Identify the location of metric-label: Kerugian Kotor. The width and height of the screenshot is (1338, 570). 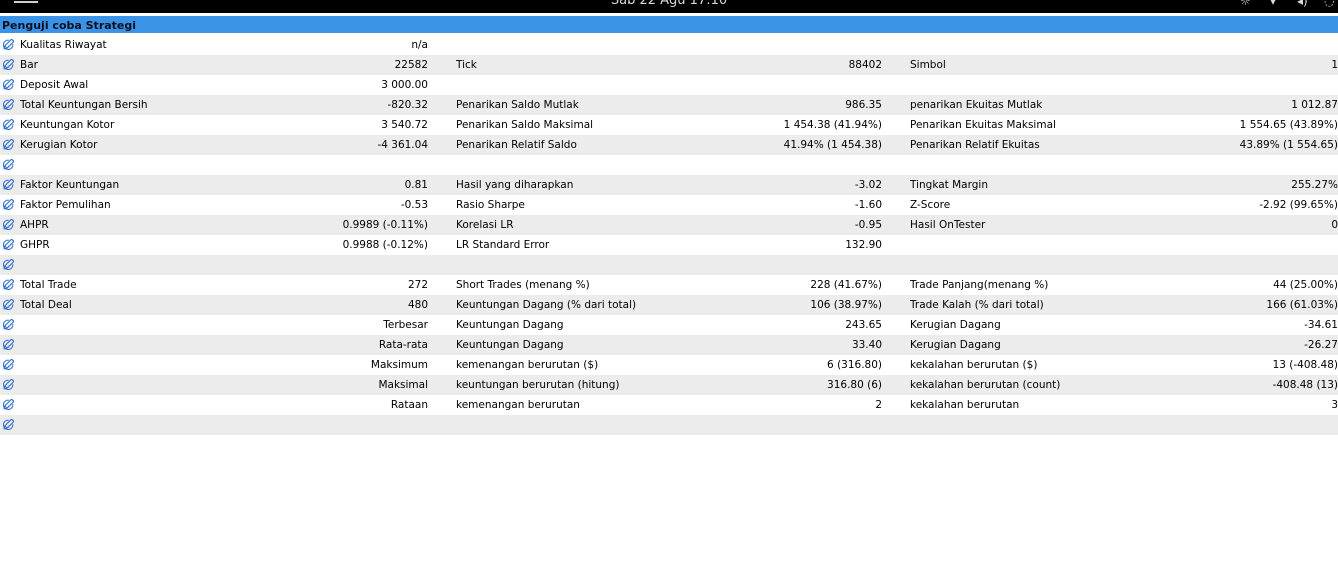
(59, 145).